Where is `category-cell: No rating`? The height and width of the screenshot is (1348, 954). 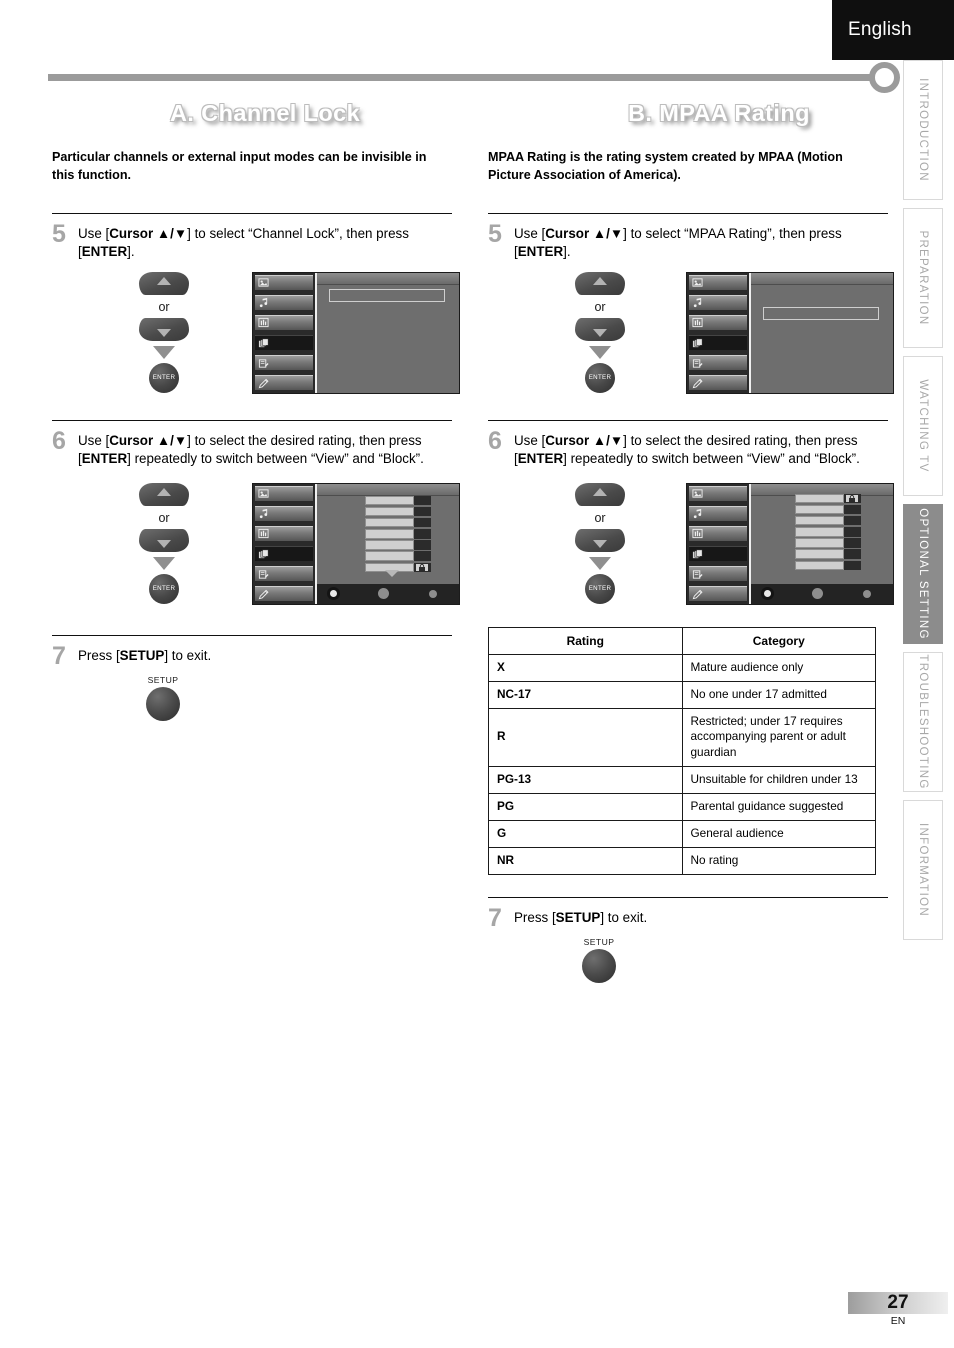
category-cell: No rating is located at coordinates (778, 861).